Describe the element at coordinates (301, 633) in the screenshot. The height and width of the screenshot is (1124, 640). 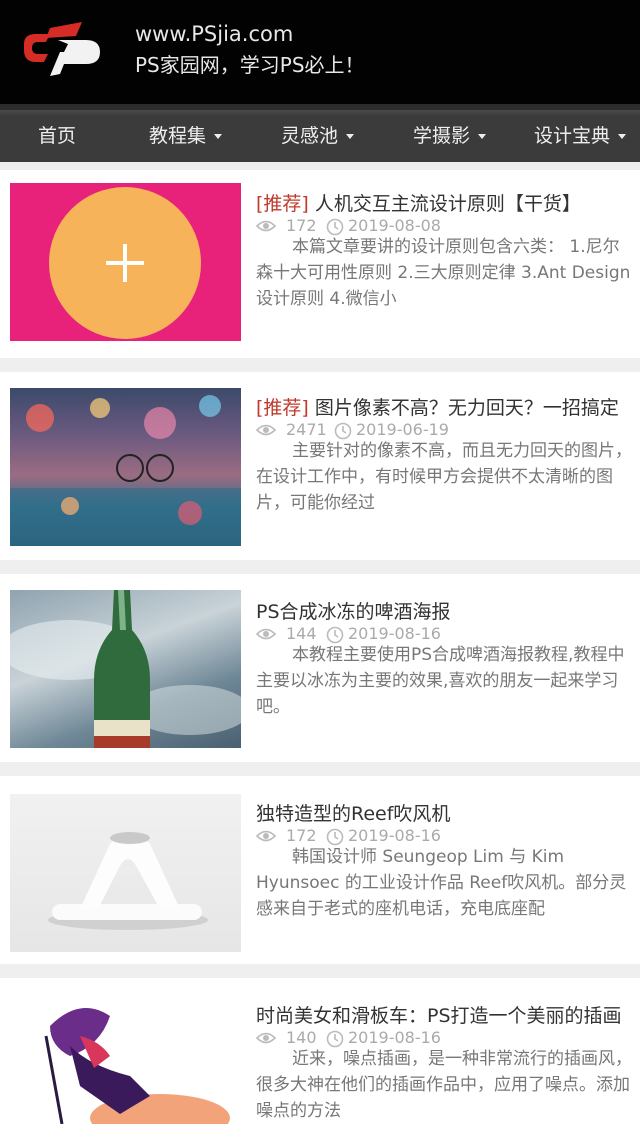
I see `view-count: 144` at that location.